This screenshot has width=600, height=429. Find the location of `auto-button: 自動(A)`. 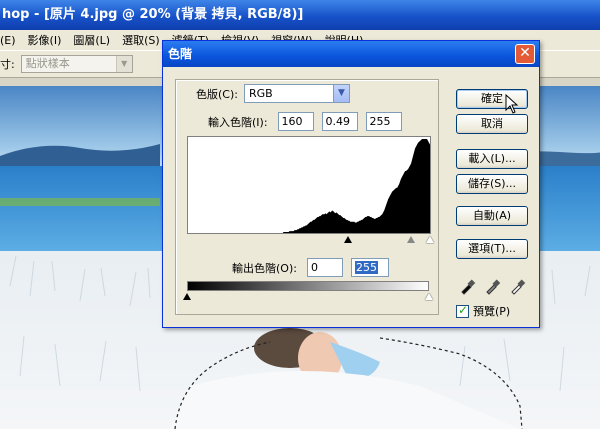

auto-button: 自動(A) is located at coordinates (492, 216).